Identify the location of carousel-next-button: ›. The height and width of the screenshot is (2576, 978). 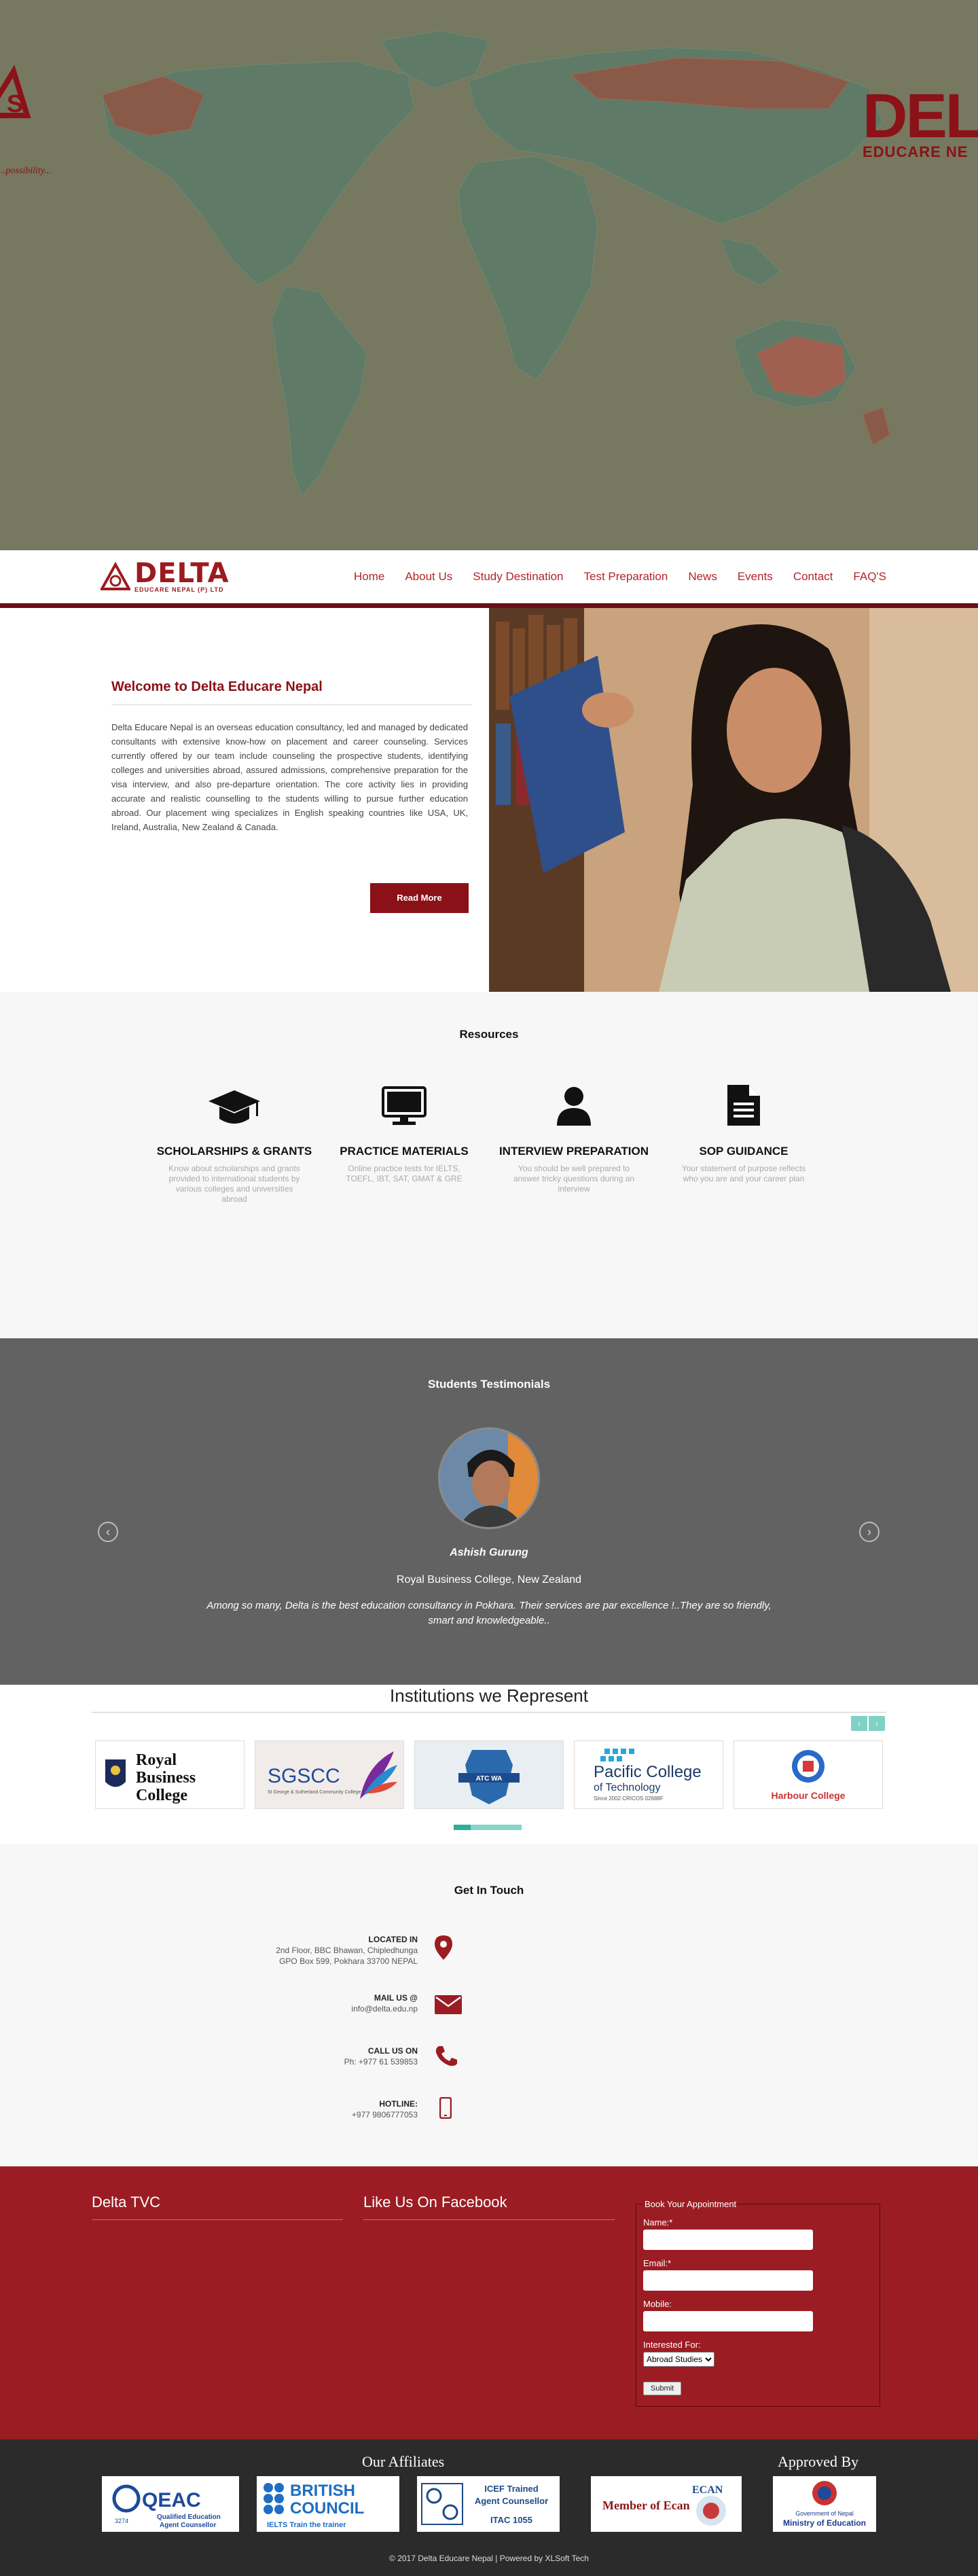
(877, 1724).